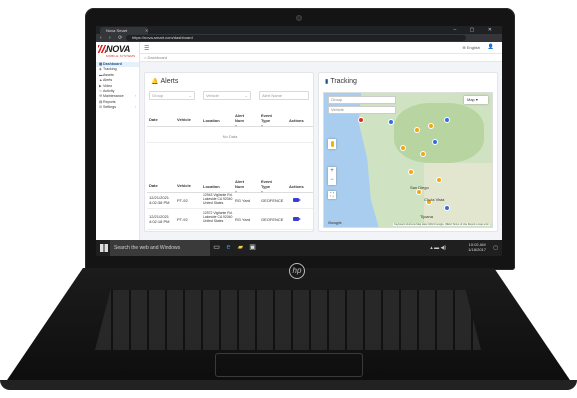 The image size is (577, 398). What do you see at coordinates (477, 247) in the screenshot?
I see `clock: 10:02 AM 1/18/2017` at bounding box center [477, 247].